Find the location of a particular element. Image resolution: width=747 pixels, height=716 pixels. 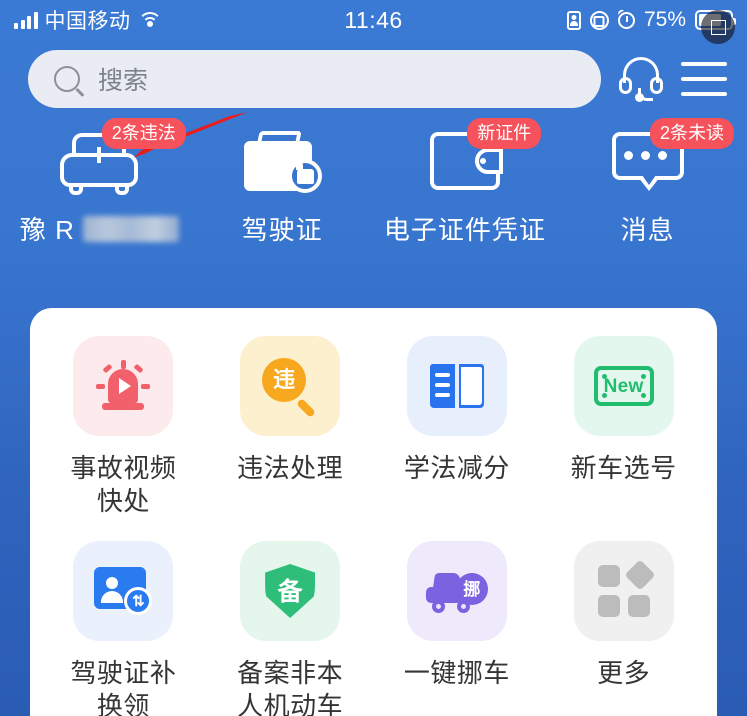

shield-glyph: 备 is located at coordinates (290, 591).